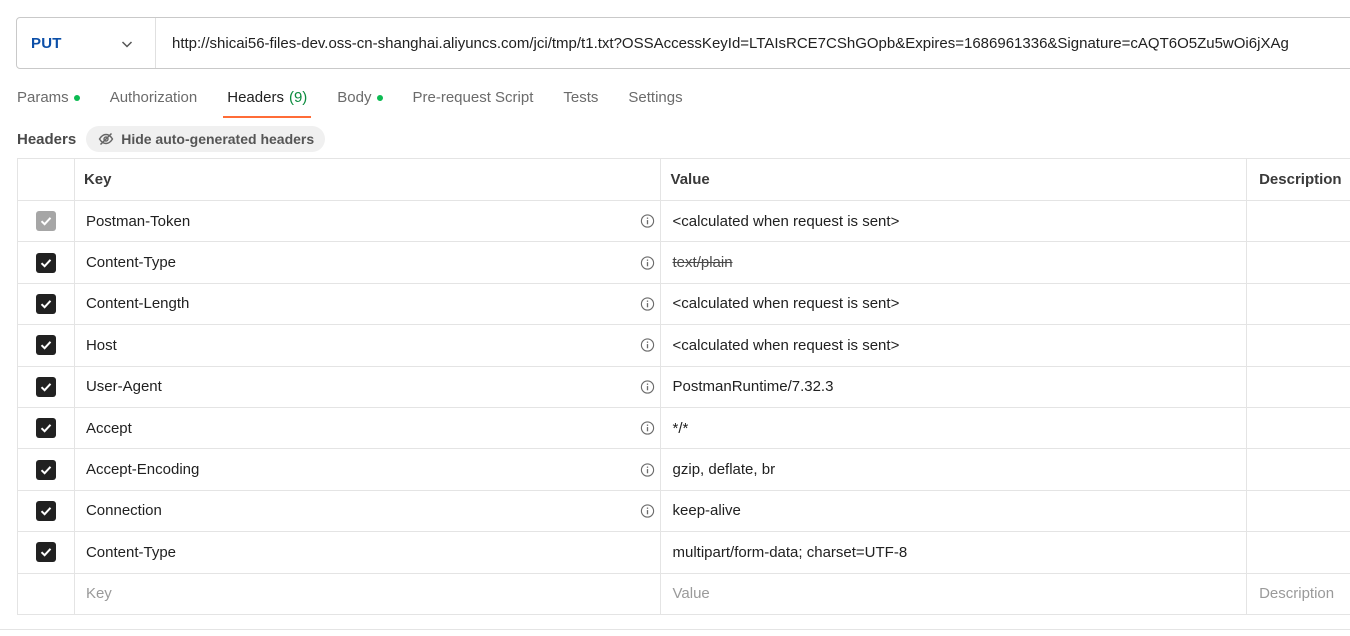  Describe the element at coordinates (76, 98) in the screenshot. I see `tab-params-indicator-dot` at that location.